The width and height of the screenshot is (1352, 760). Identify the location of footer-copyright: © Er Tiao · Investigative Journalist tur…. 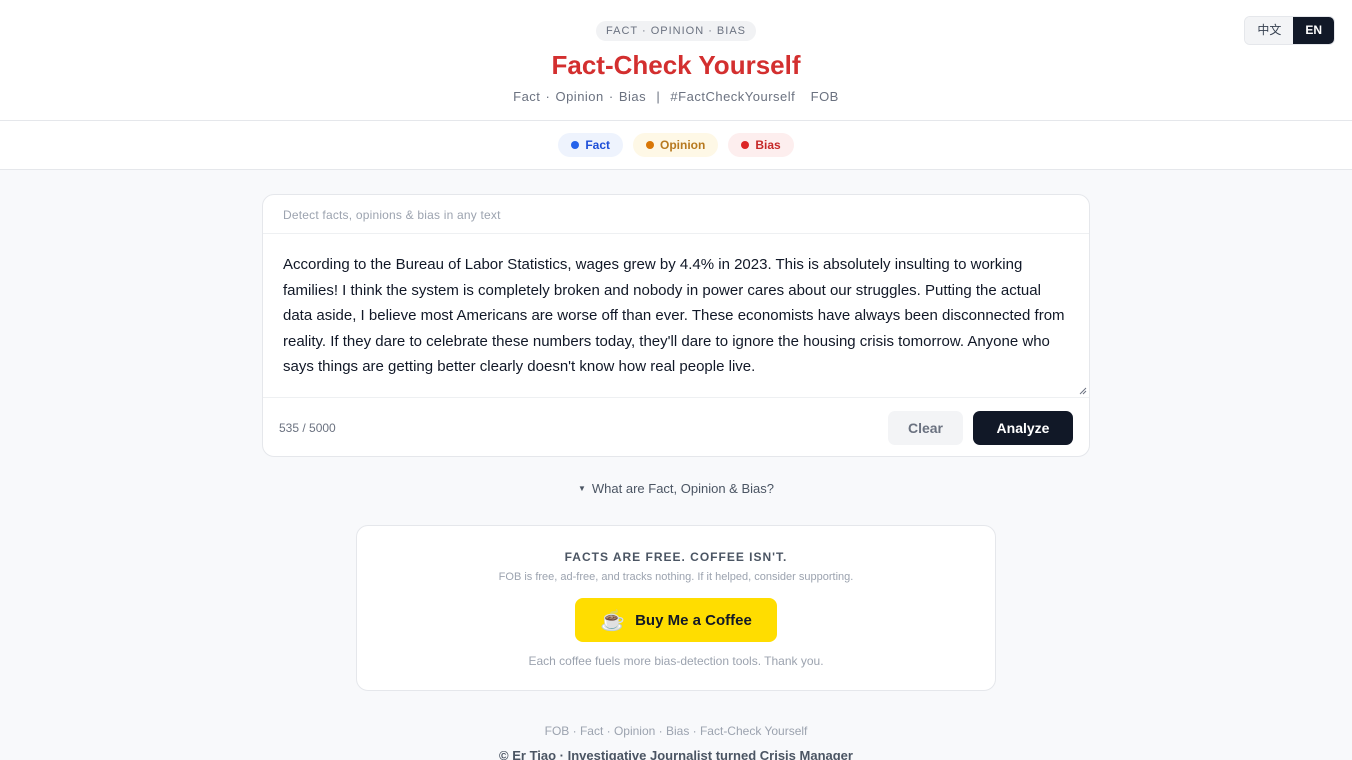
(676, 754).